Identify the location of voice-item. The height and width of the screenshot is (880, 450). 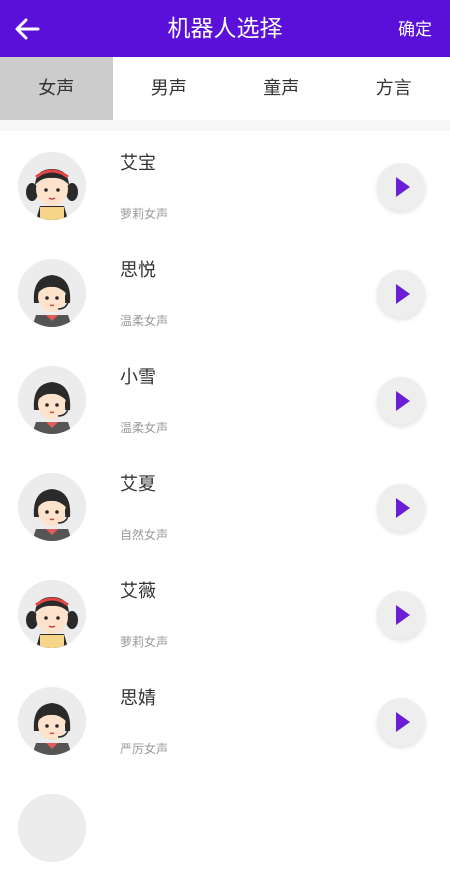
(225, 826).